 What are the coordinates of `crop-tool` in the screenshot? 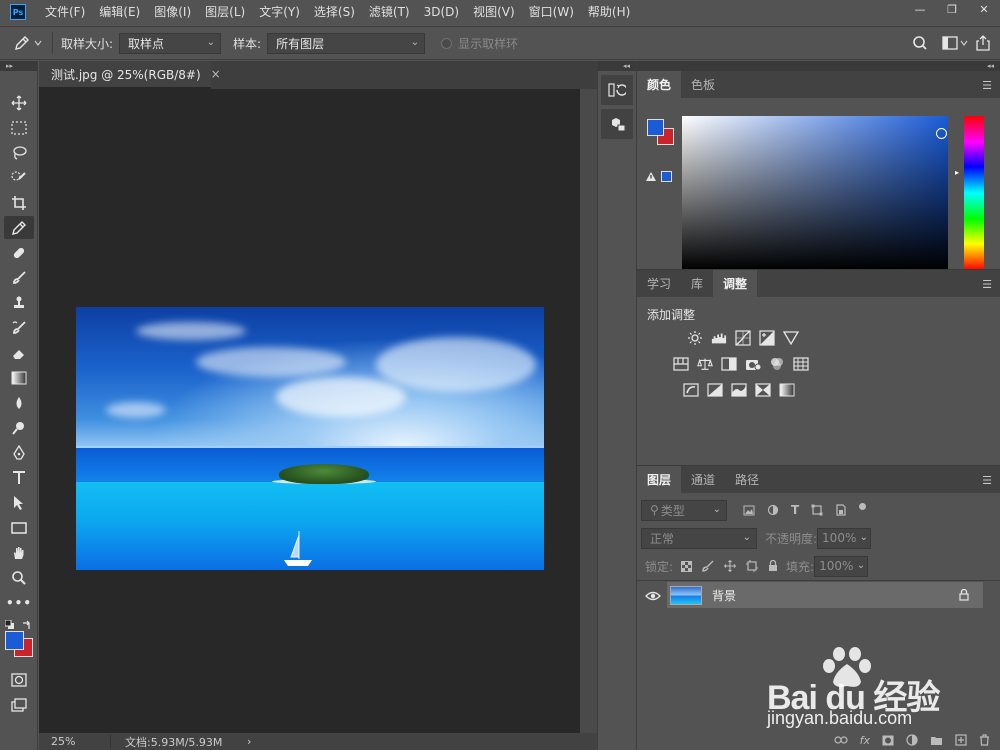 It's located at (19, 202).